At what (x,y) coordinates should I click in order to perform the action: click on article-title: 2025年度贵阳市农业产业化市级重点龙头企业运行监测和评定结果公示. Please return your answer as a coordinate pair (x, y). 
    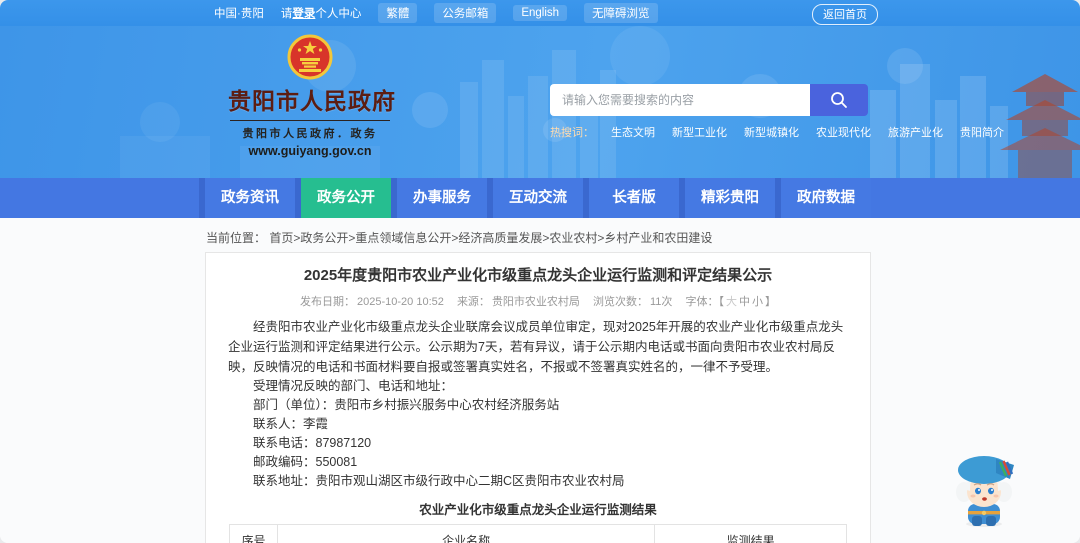
    Looking at the image, I should click on (538, 275).